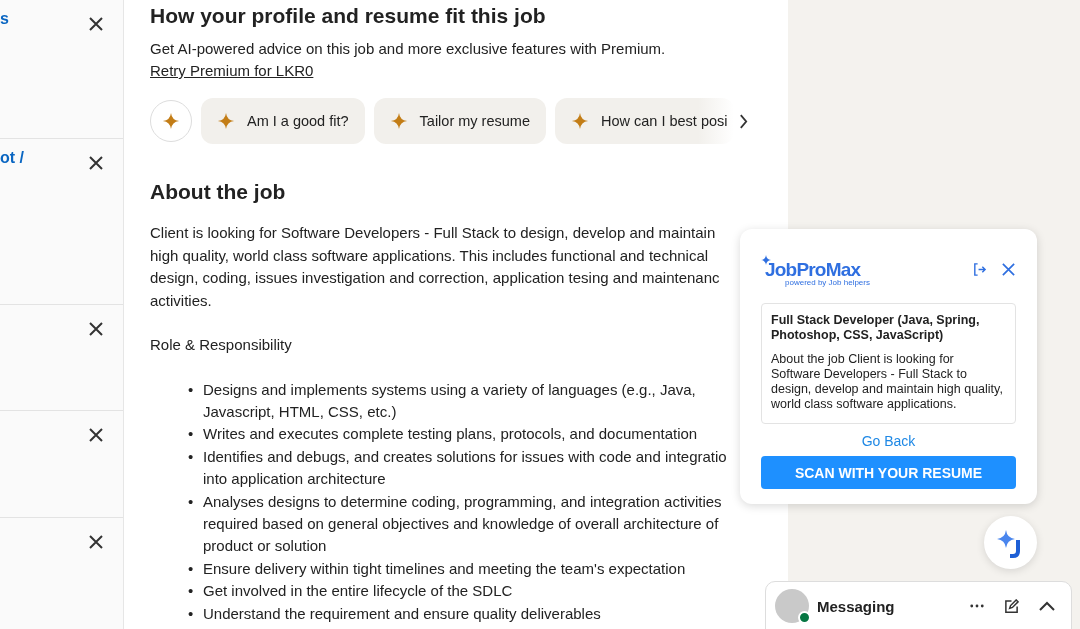  Describe the element at coordinates (283, 121) in the screenshot. I see `prompt-chip: Am I a good fit?` at that location.